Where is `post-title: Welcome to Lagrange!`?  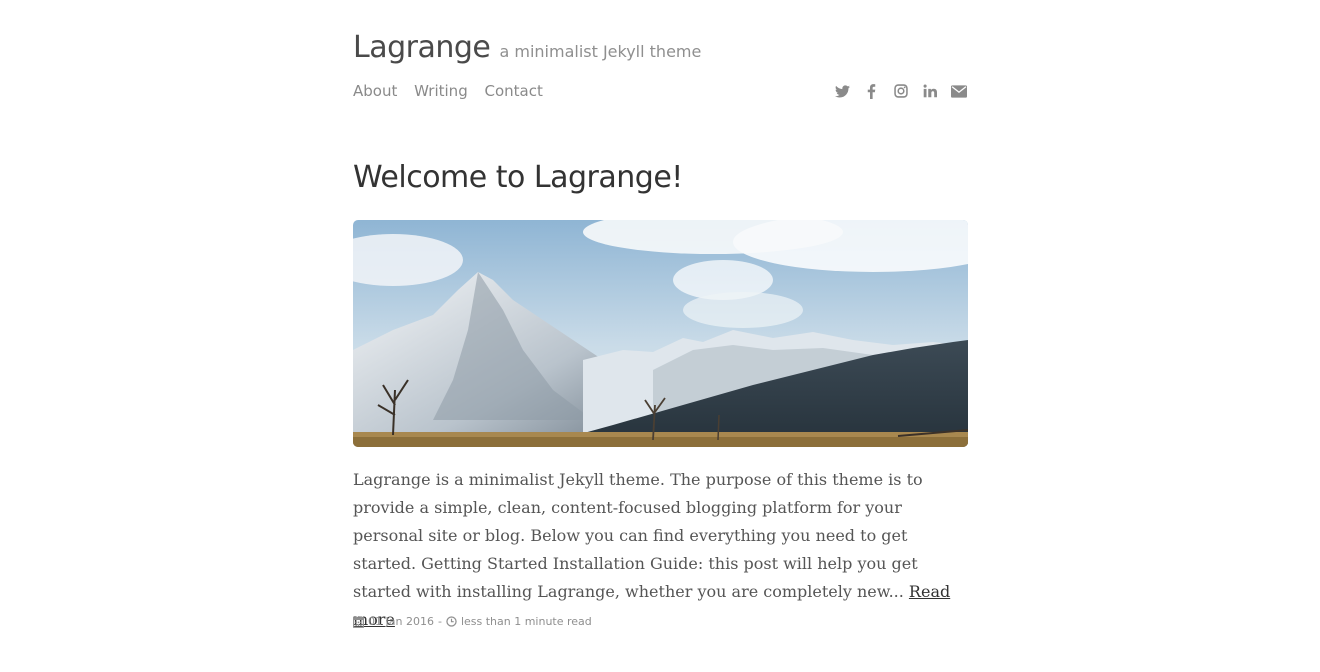
post-title: Welcome to Lagrange! is located at coordinates (518, 177).